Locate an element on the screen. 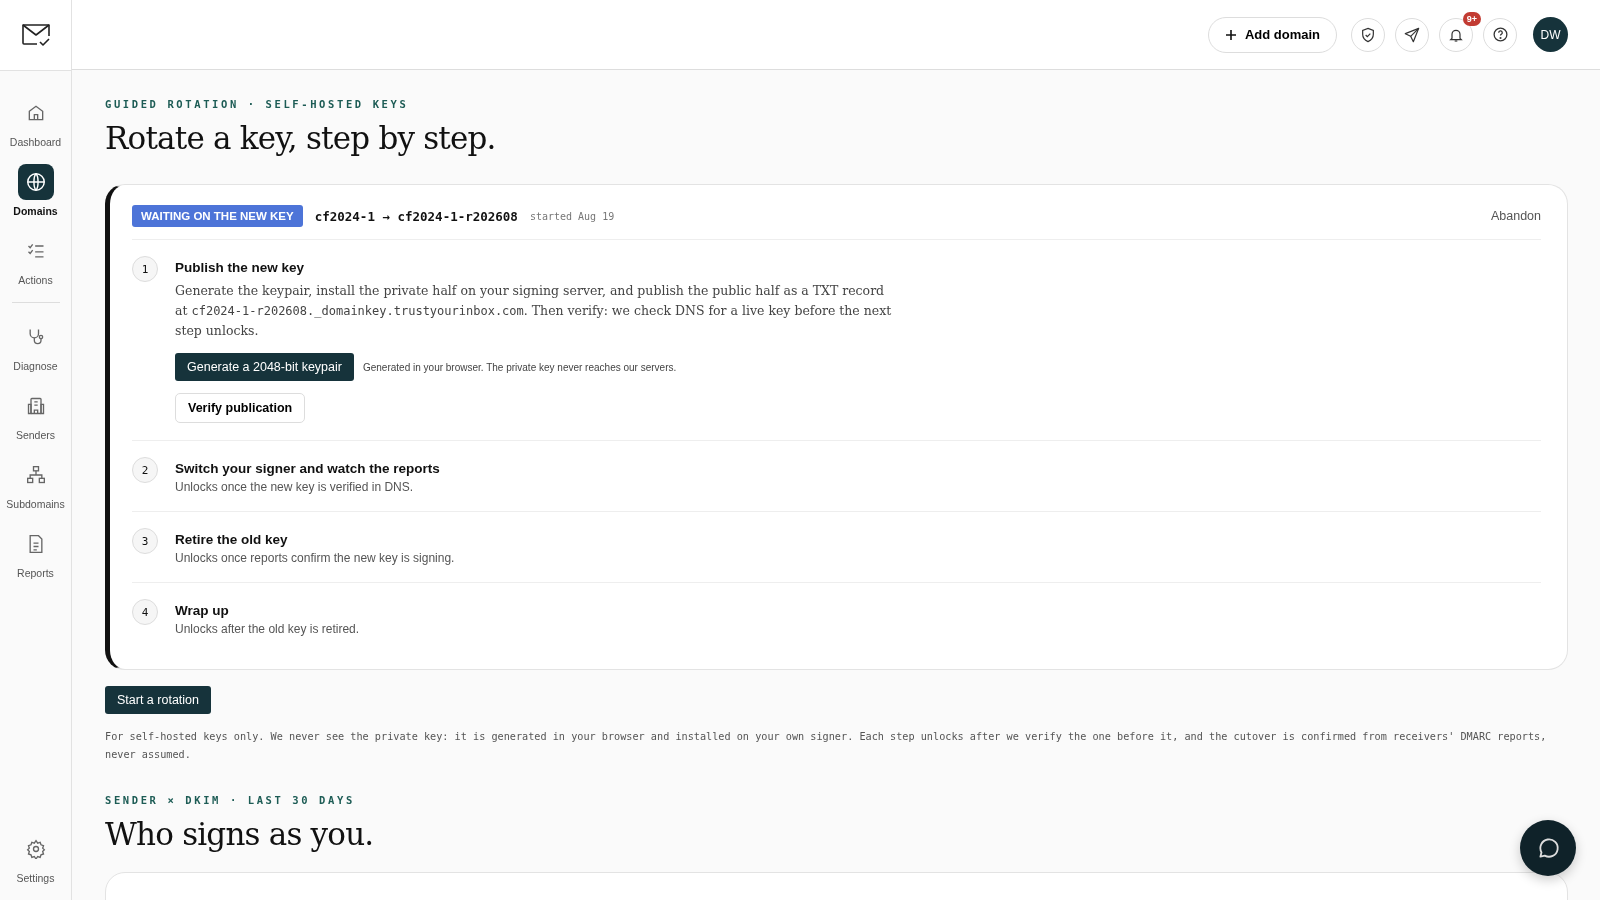 Image resolution: width=1600 pixels, height=900 pixels. sidebar-item: Actions is located at coordinates (35, 259).